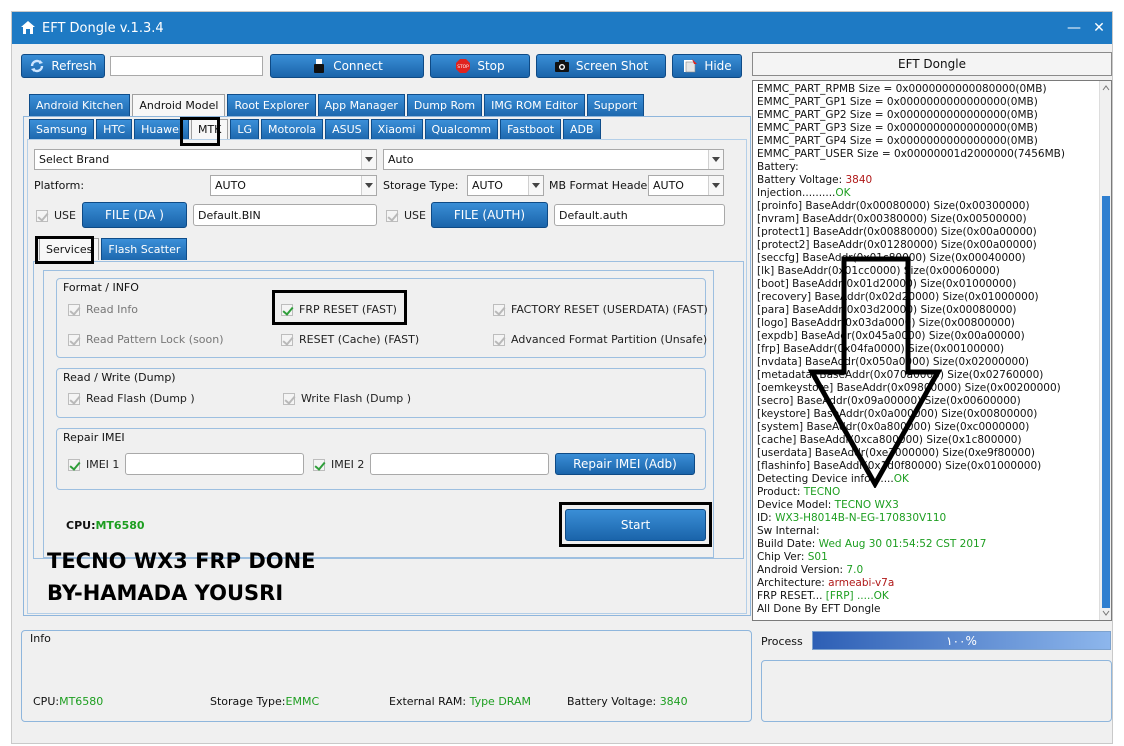  What do you see at coordinates (358, 66) in the screenshot?
I see `connect-label: Connect` at bounding box center [358, 66].